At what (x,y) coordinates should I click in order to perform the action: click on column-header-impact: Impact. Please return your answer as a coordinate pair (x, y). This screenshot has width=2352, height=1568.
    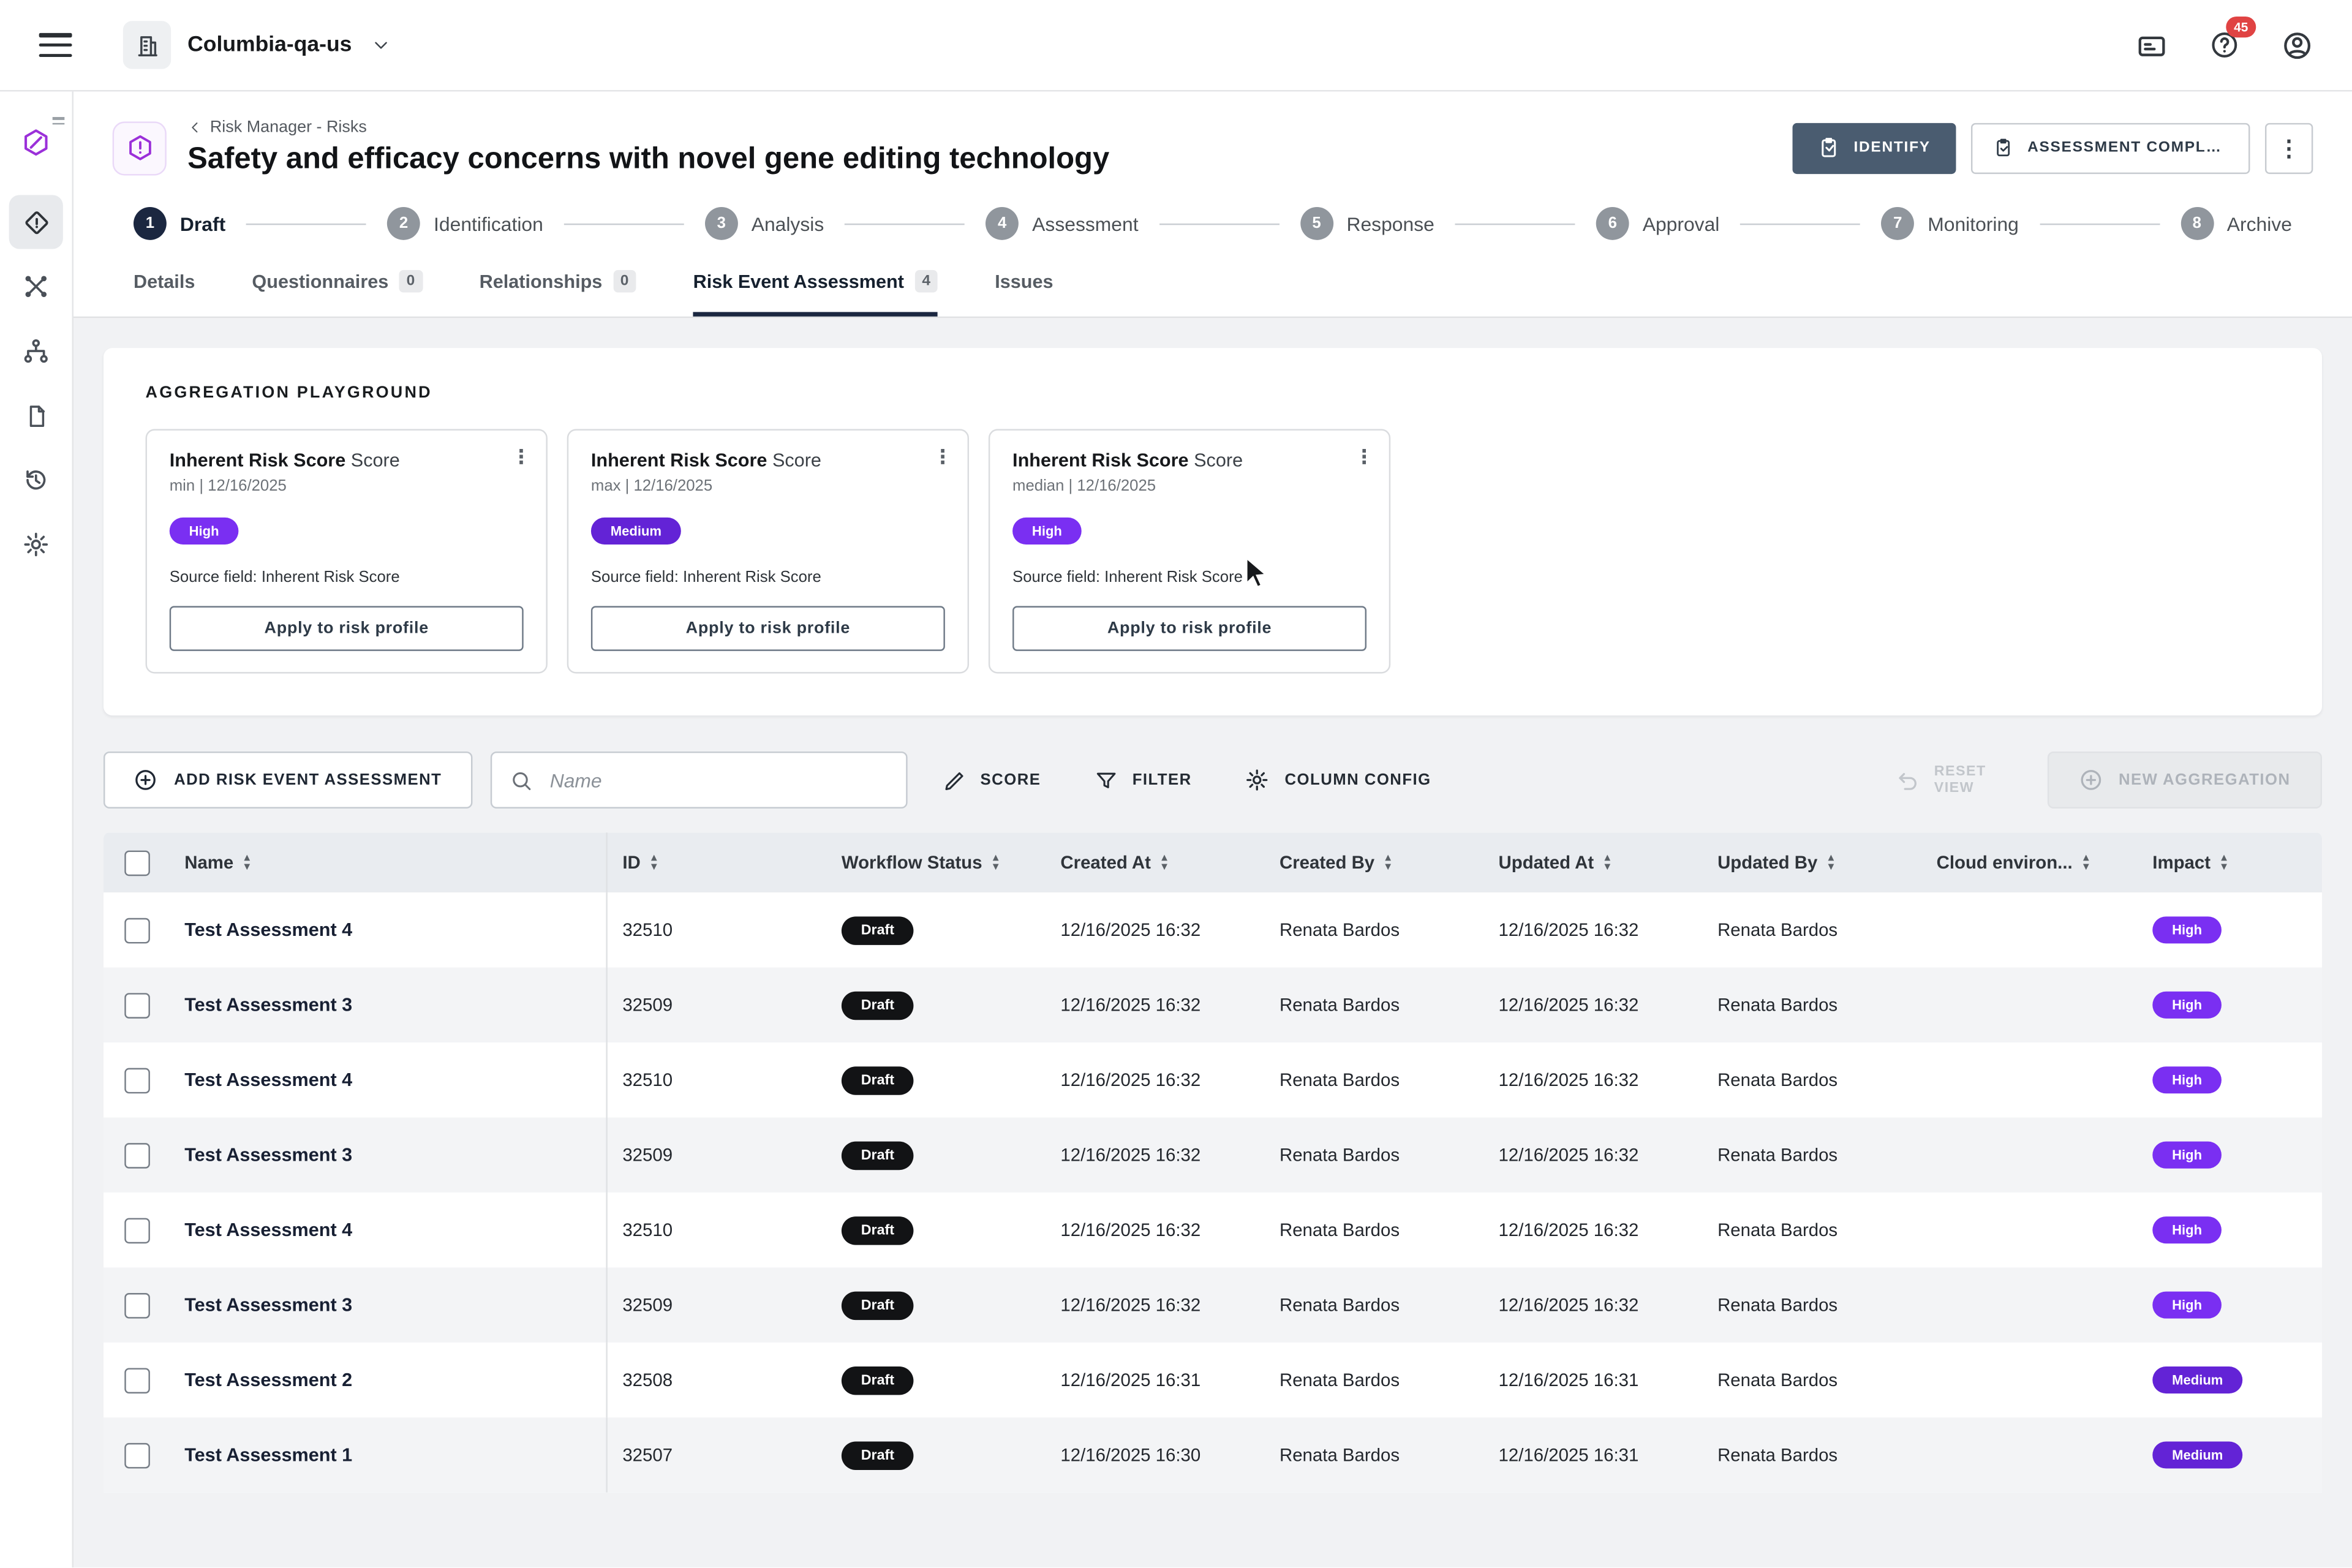
    Looking at the image, I should click on (2230, 862).